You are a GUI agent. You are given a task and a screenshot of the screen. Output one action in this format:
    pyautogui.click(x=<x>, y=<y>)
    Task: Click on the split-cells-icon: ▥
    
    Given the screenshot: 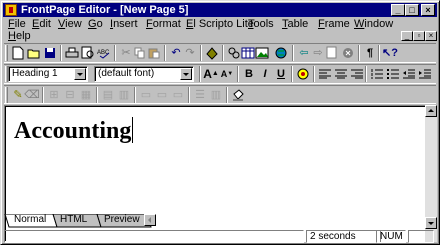 What is the action you would take?
    pyautogui.click(x=124, y=95)
    